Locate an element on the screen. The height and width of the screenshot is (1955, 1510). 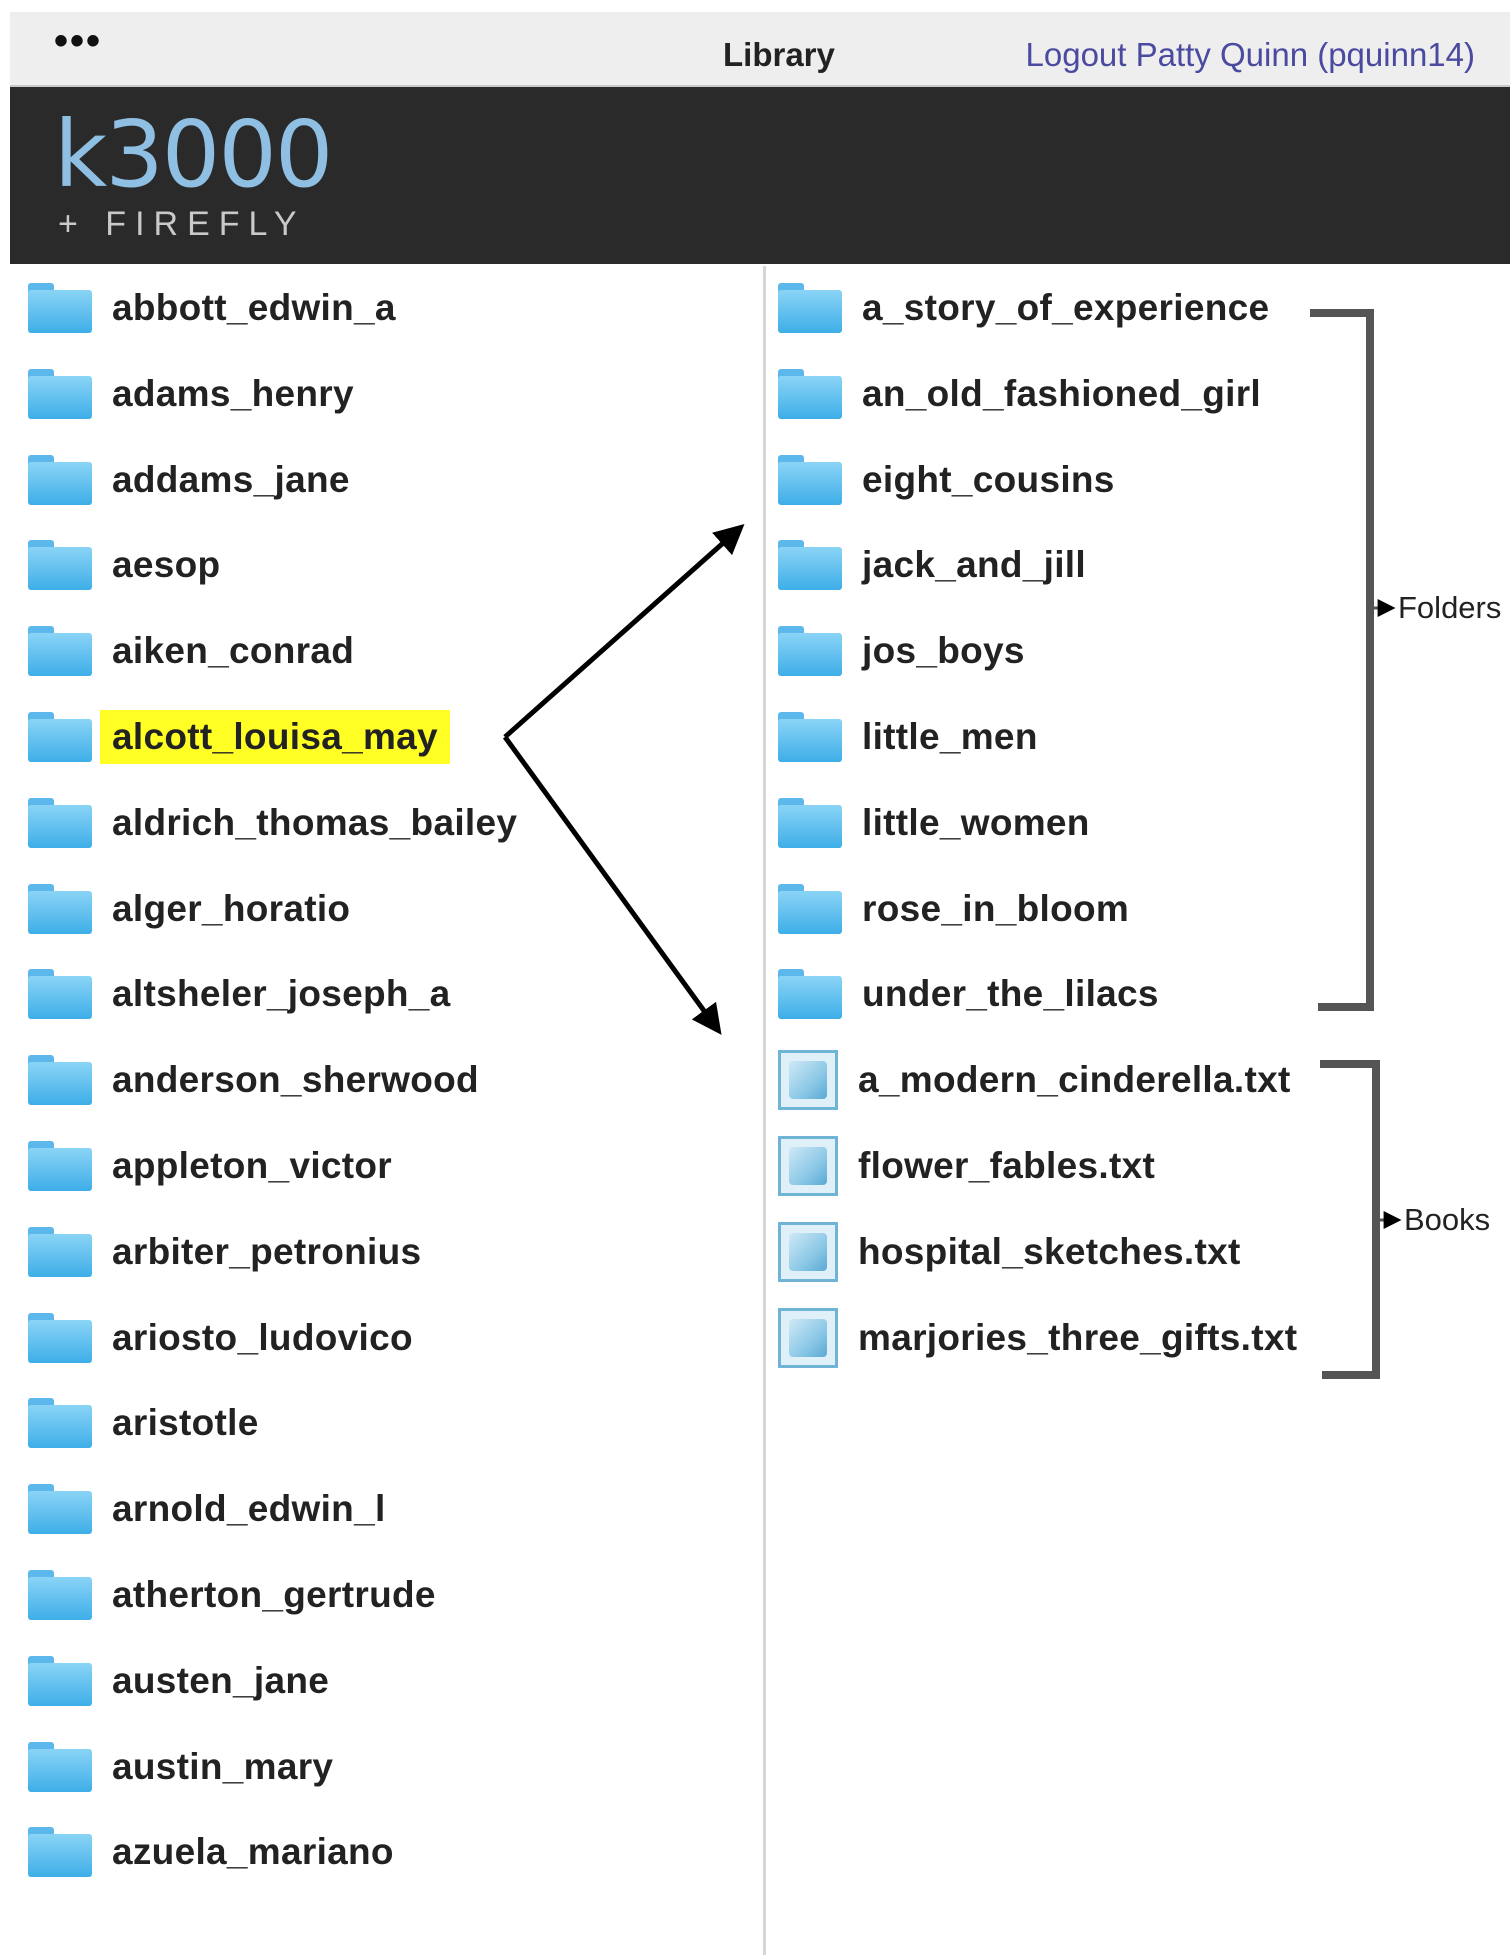
author-folder: austin_mary is located at coordinates (180, 1767).